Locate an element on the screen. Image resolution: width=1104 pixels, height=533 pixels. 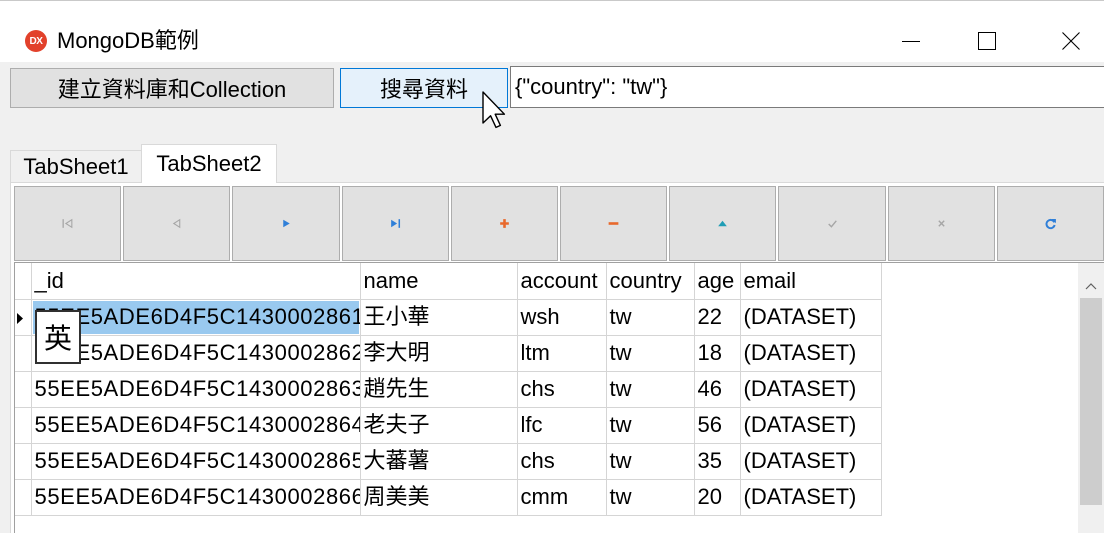
dx-app-icon: DX is located at coordinates (36, 41).